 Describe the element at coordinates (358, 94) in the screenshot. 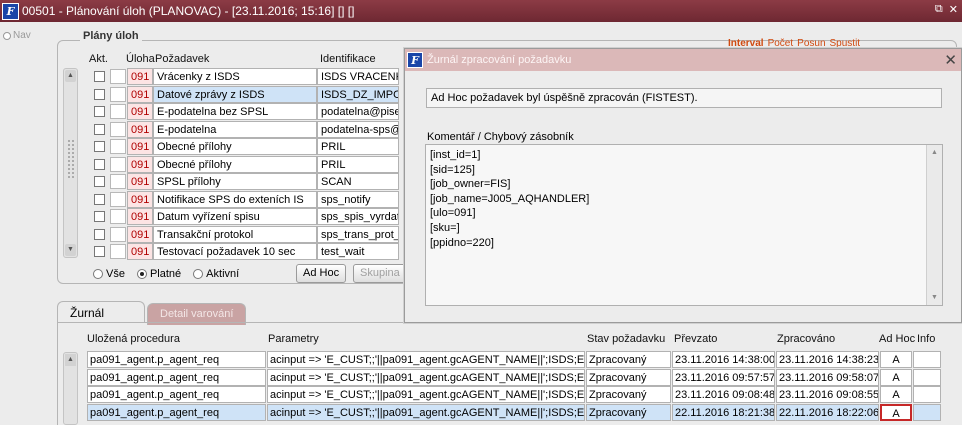

I see `identification: ISDS_DZ_IMPORT` at that location.